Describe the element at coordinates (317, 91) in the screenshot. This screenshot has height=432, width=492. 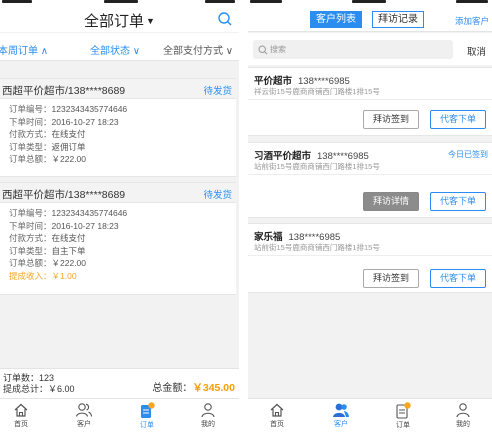
I see `customer-address: 祥云街15号鹿商商铺西门路楼1排15号` at that location.